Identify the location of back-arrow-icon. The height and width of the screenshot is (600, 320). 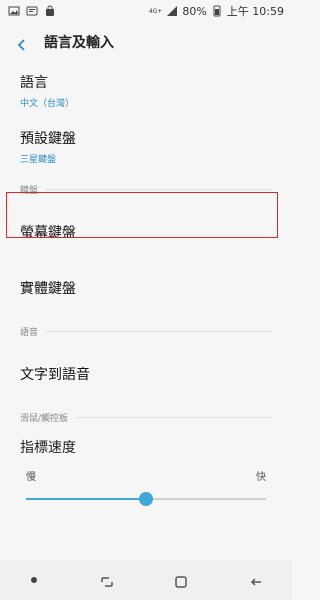
(22, 43).